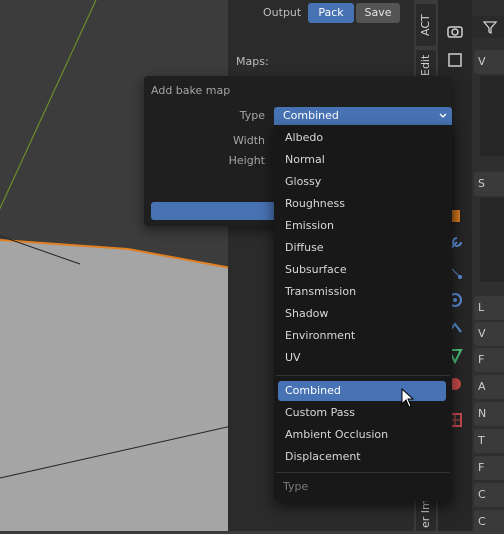 This screenshot has width=504, height=534. I want to click on y-axis-line, so click(48, 105).